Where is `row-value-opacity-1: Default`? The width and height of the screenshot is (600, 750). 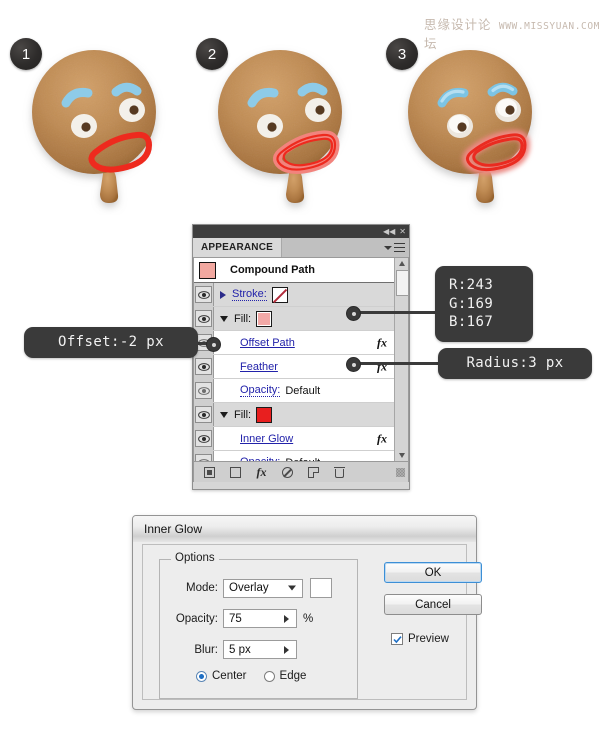
row-value-opacity-1: Default is located at coordinates (303, 390).